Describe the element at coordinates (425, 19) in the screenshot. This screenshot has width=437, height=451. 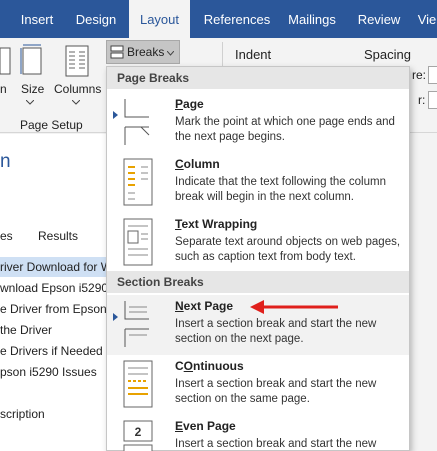
I see `tab-view: Vie` at that location.